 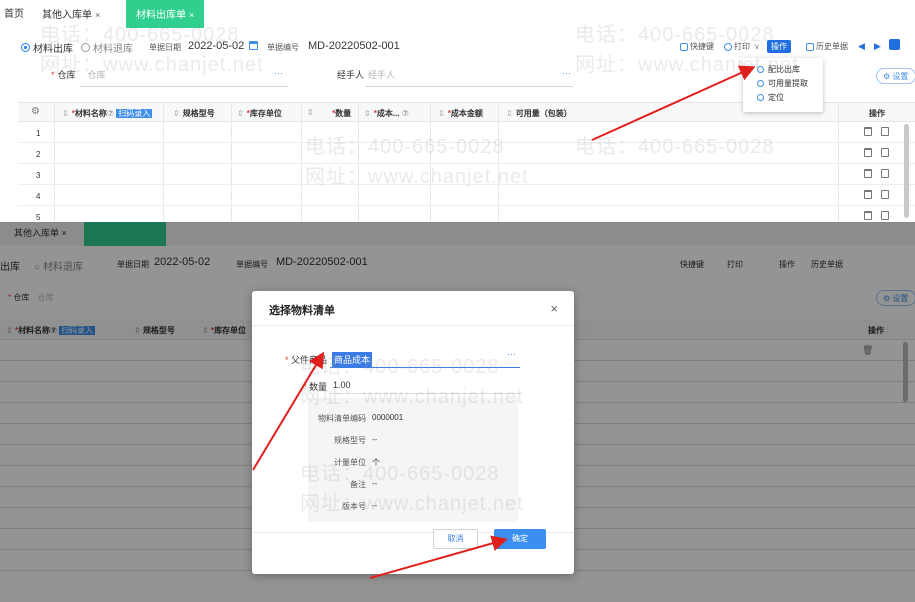 I want to click on code-field: MD-20220502-001, so click(x=354, y=46).